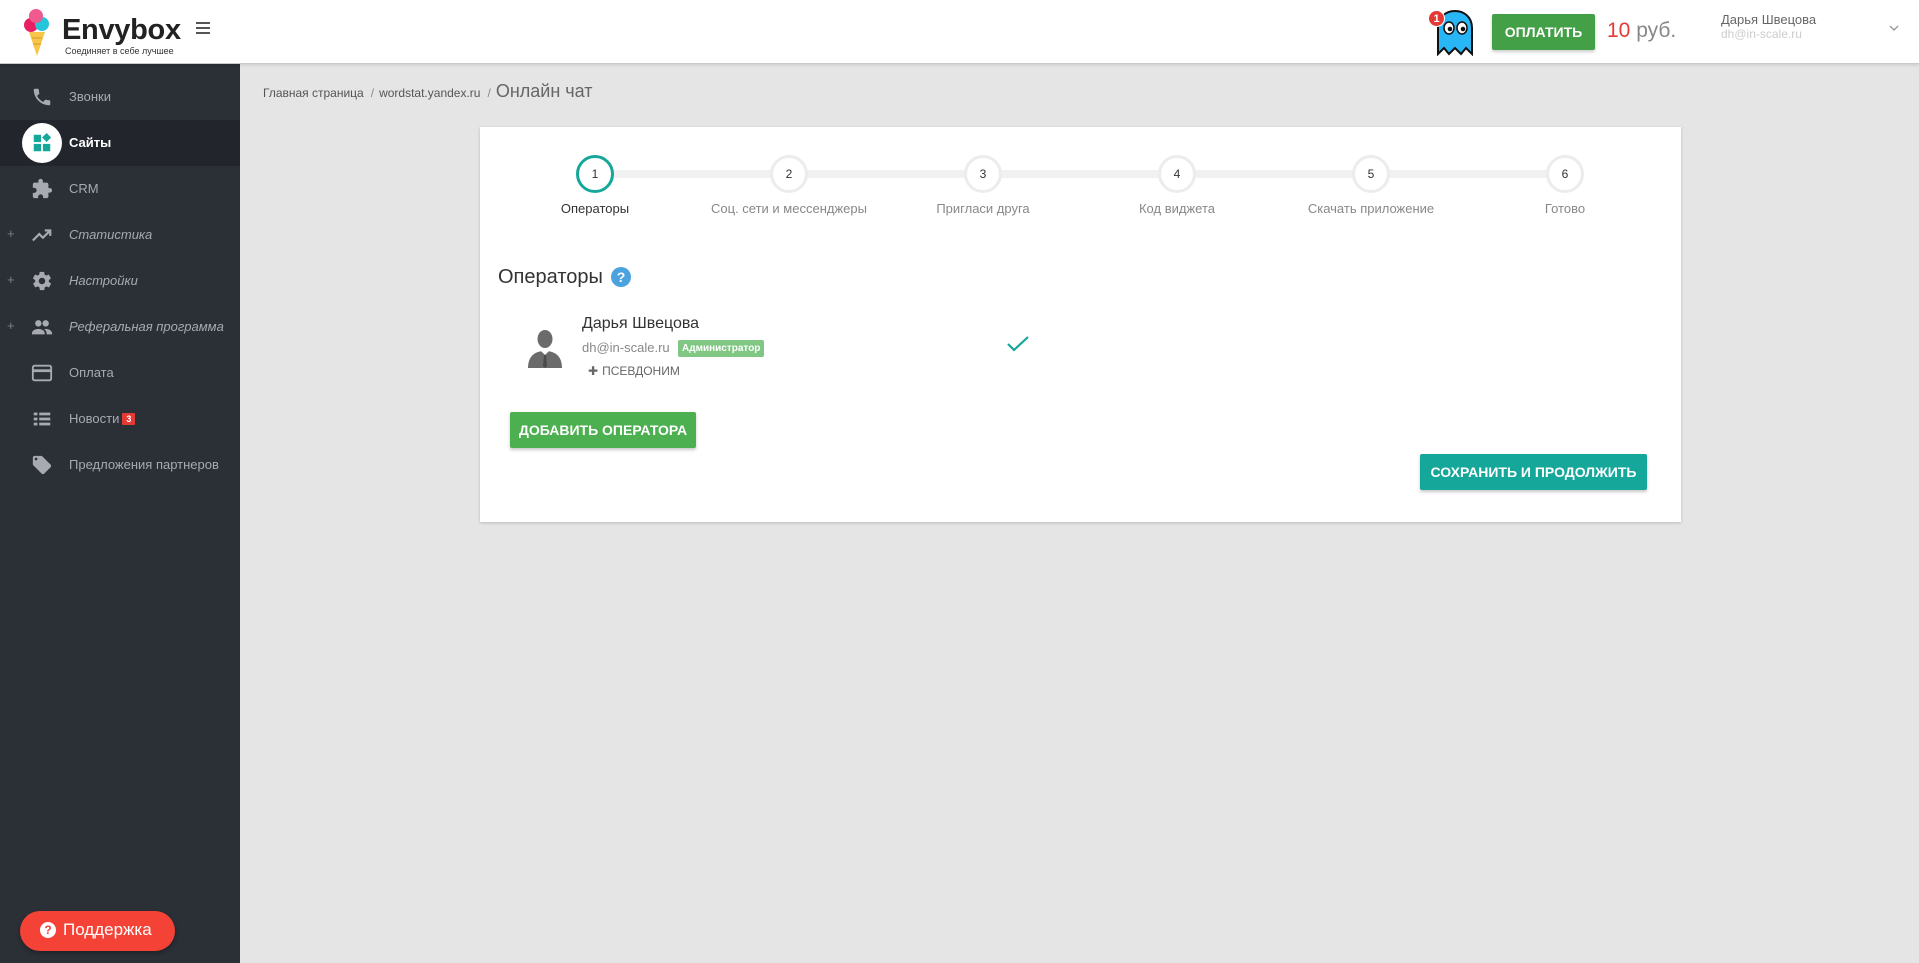 This screenshot has height=963, width=1919. I want to click on sidebar-item-label: Настройки, so click(103, 280).